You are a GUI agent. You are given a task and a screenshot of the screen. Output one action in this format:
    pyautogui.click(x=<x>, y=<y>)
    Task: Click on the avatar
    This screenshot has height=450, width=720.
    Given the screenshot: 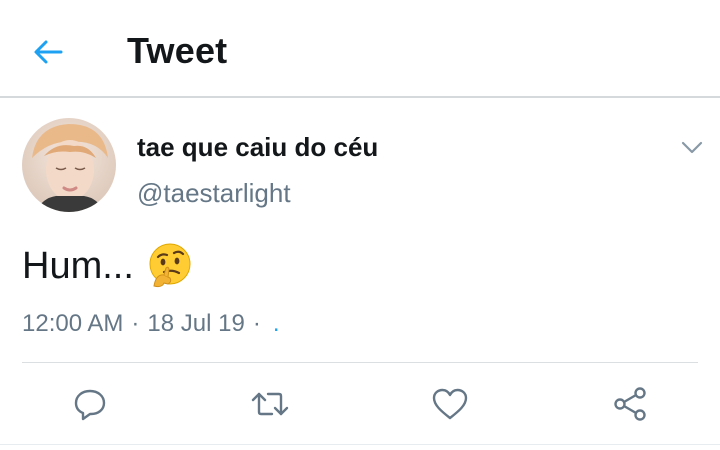 What is the action you would take?
    pyautogui.click(x=69, y=165)
    